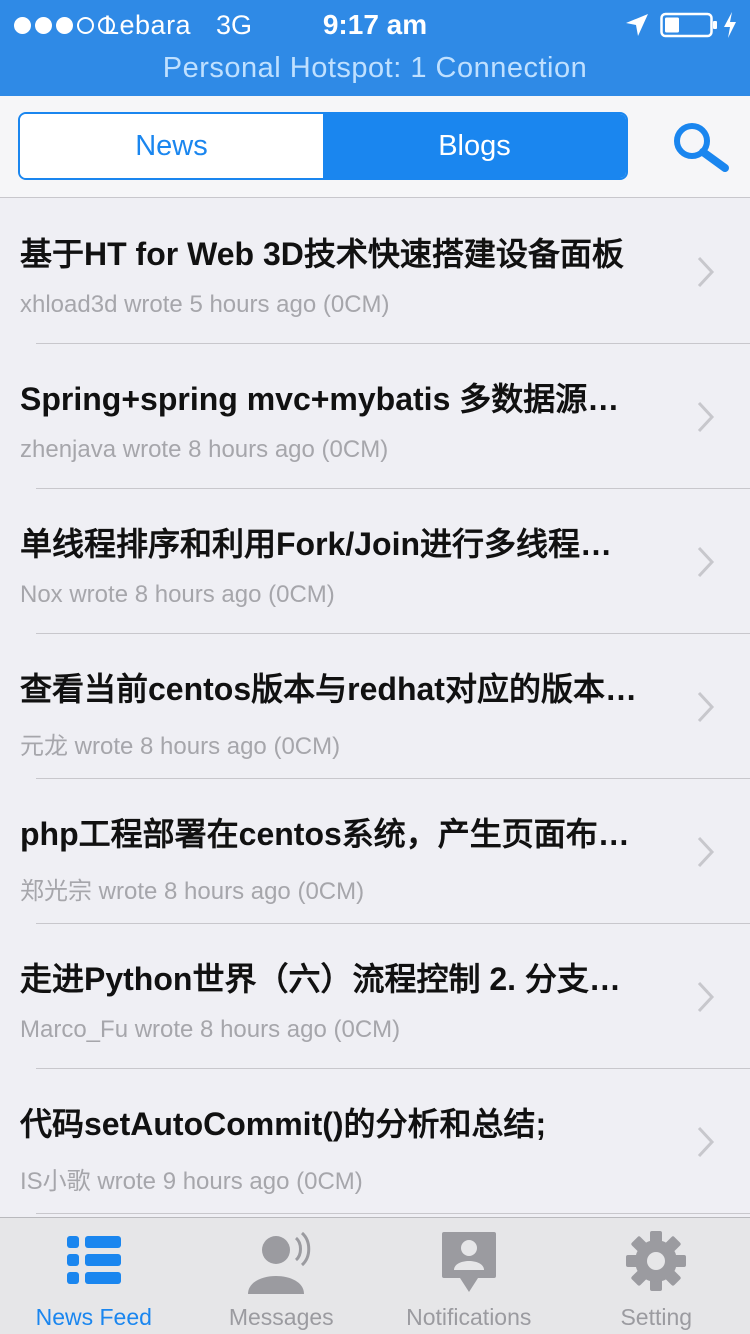 The width and height of the screenshot is (750, 1334). I want to click on location-arrow-icon, so click(637, 25).